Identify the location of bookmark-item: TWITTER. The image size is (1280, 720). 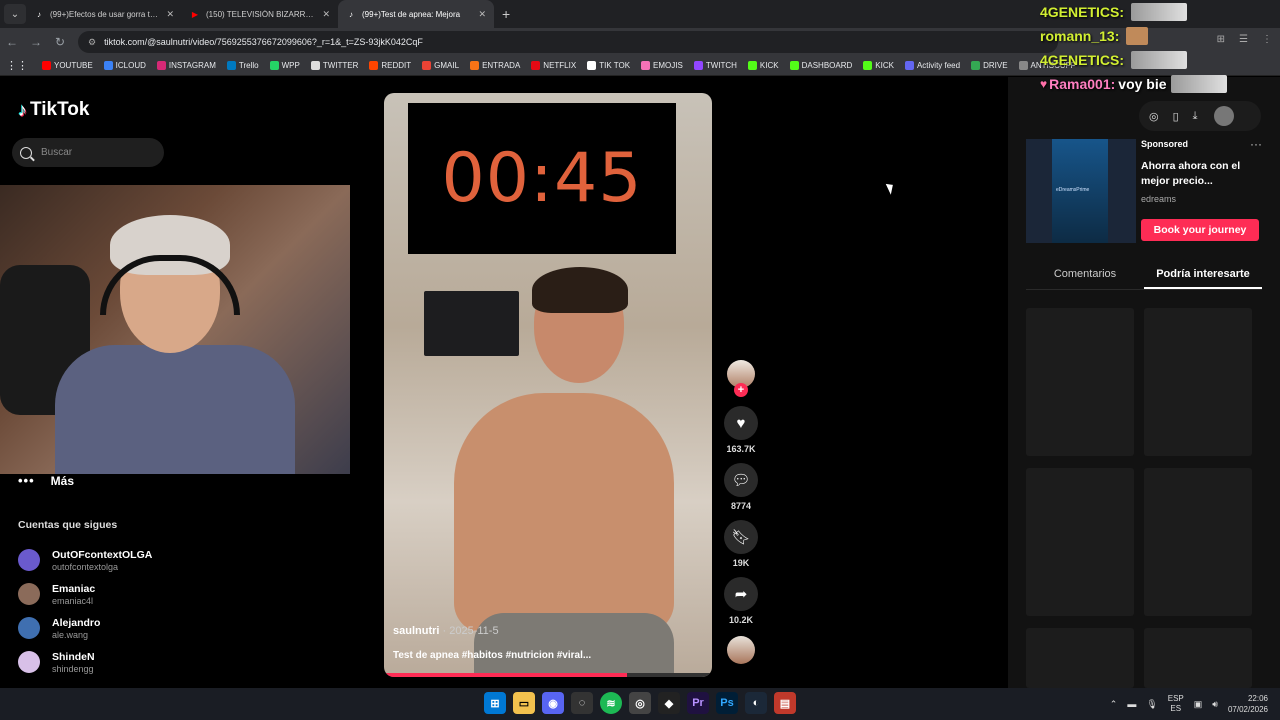
(334, 65).